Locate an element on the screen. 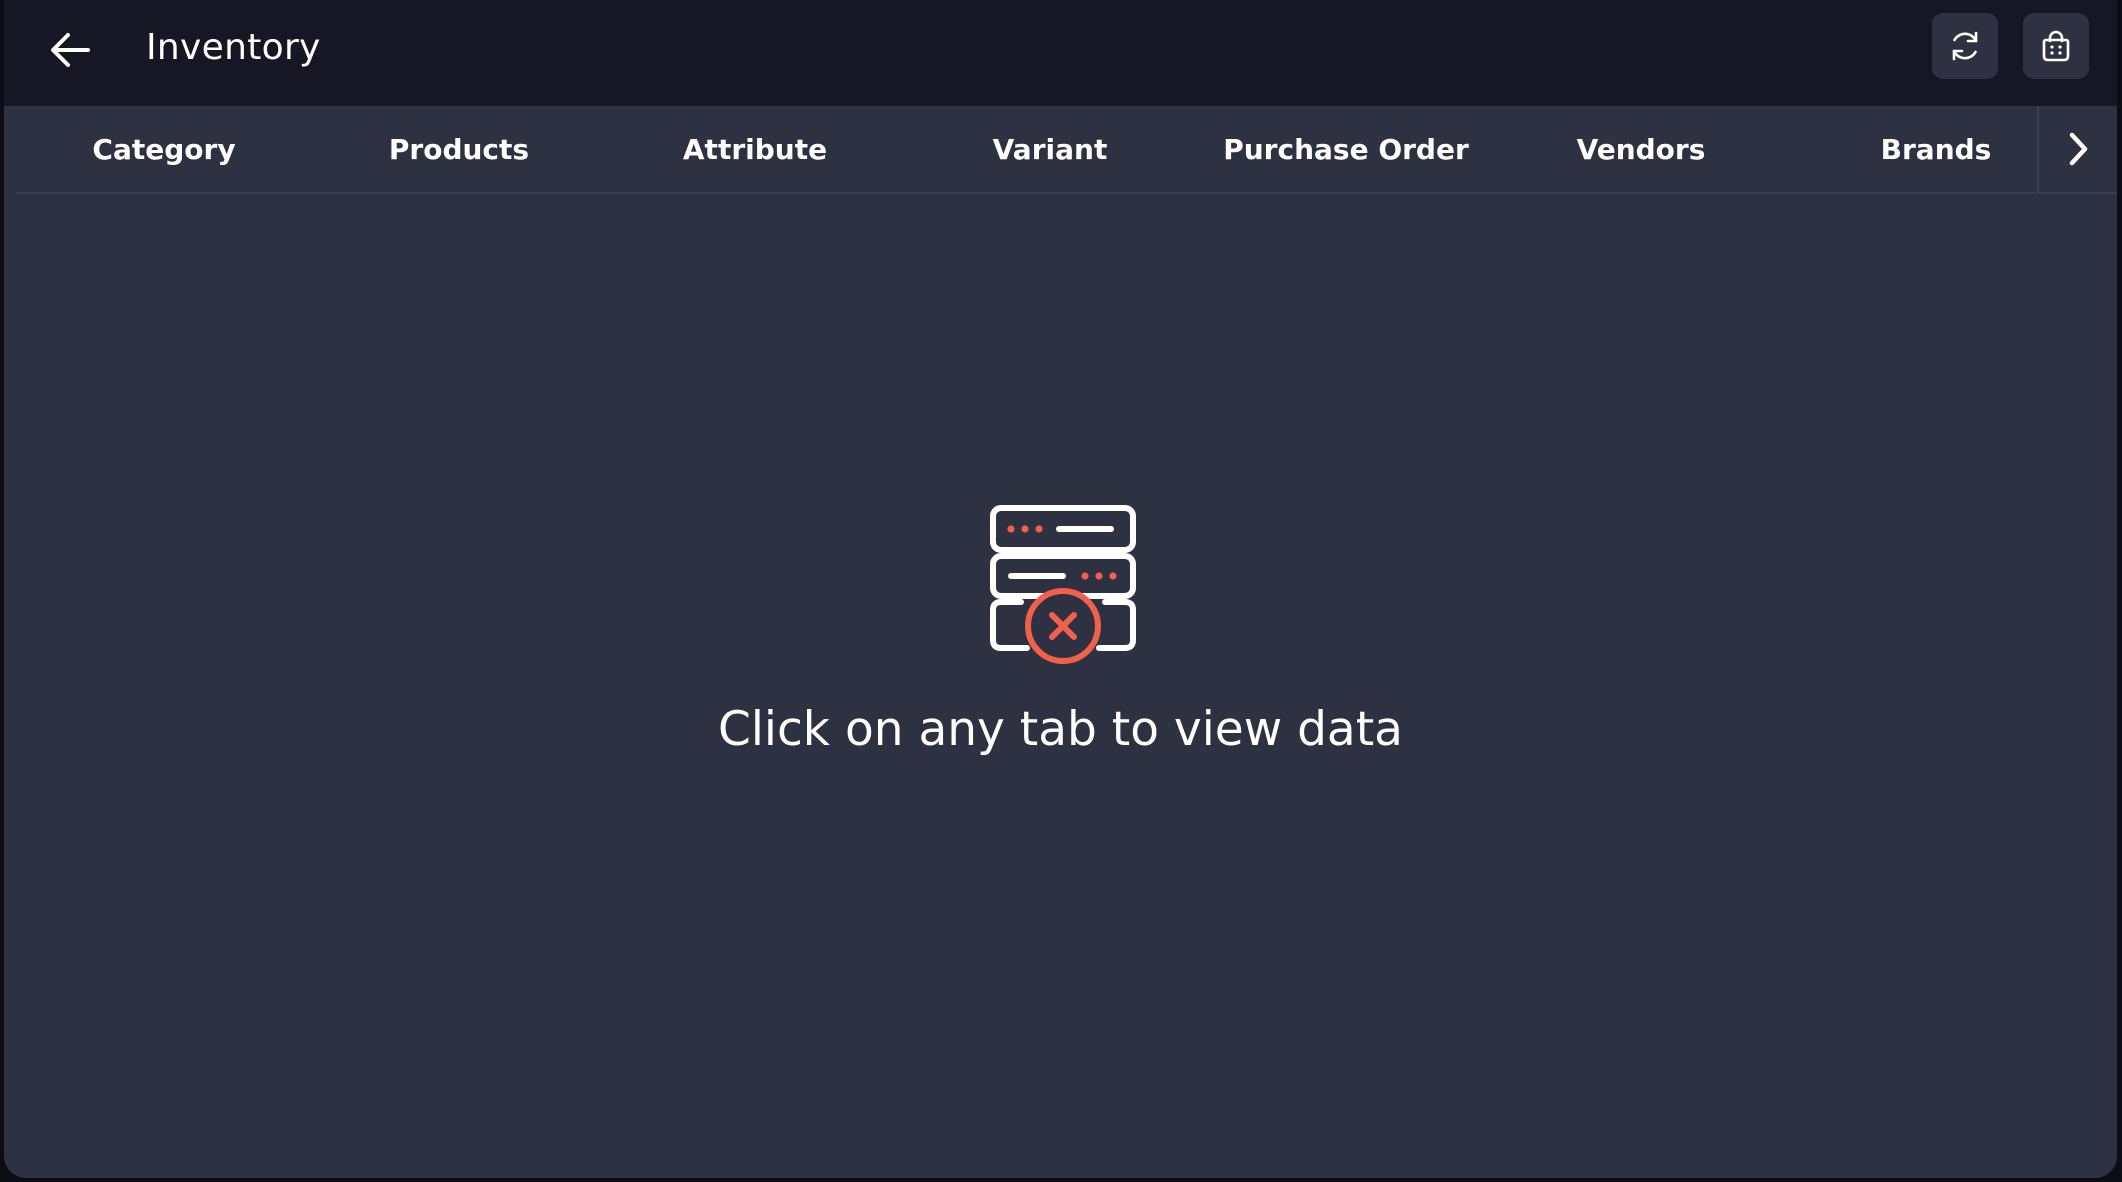 The height and width of the screenshot is (1182, 2122). back-button is located at coordinates (70, 50).